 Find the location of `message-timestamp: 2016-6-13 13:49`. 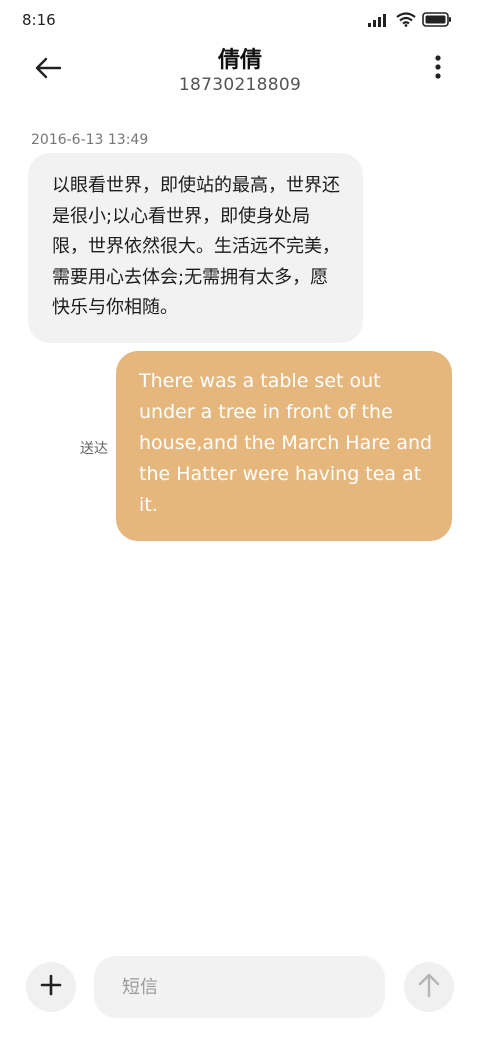

message-timestamp: 2016-6-13 13:49 is located at coordinates (90, 140).